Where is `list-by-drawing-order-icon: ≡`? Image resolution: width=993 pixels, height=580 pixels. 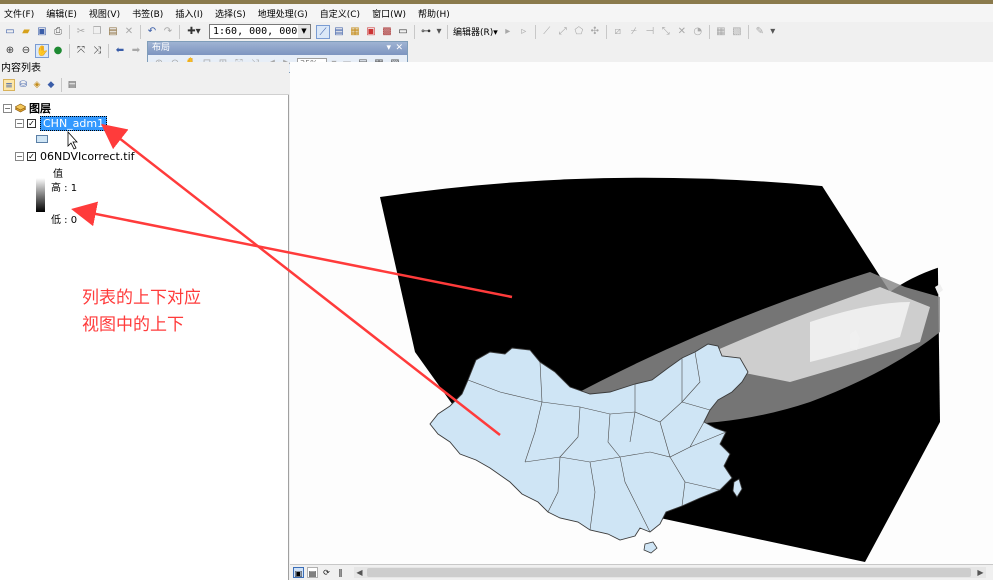
list-by-drawing-order-icon: ≡ is located at coordinates (9, 85).